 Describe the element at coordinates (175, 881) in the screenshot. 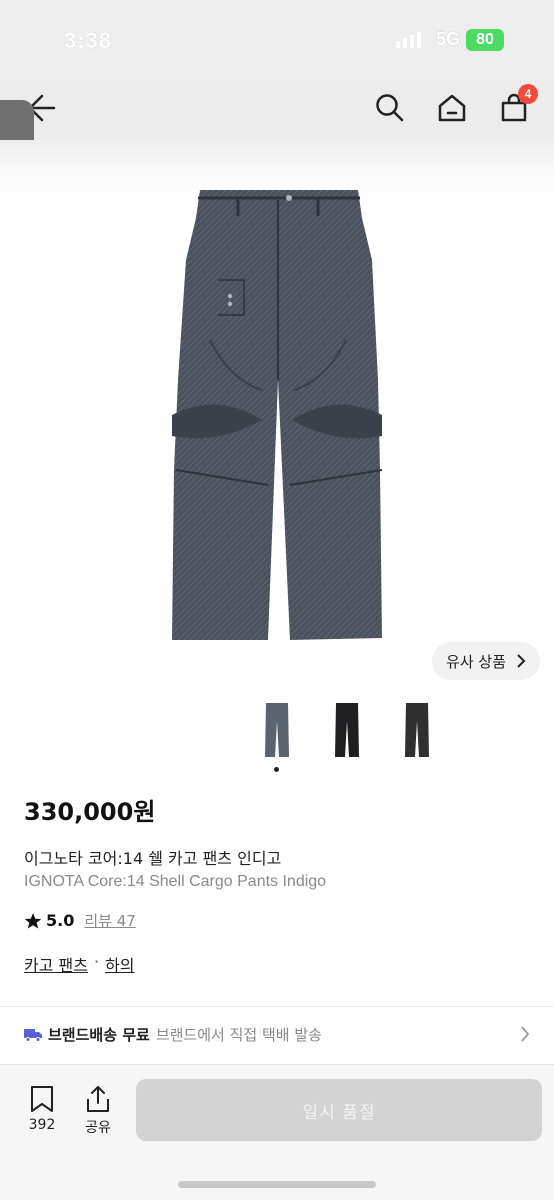

I see `product-name-english: IGNOTA Core:14 Shell Cargo Pants Indigo` at that location.